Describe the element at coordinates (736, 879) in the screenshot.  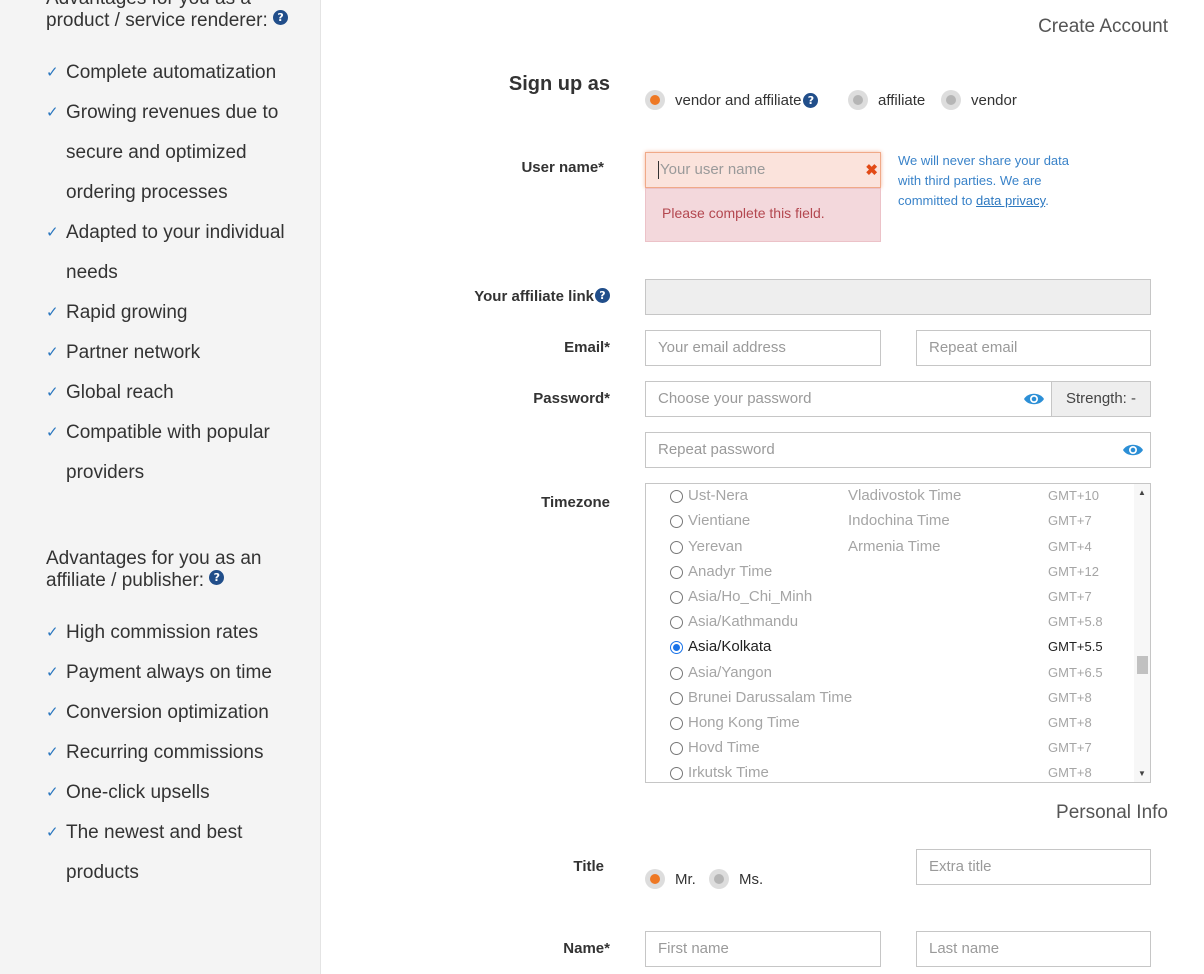
I see `title-option-ms: Ms.` at that location.